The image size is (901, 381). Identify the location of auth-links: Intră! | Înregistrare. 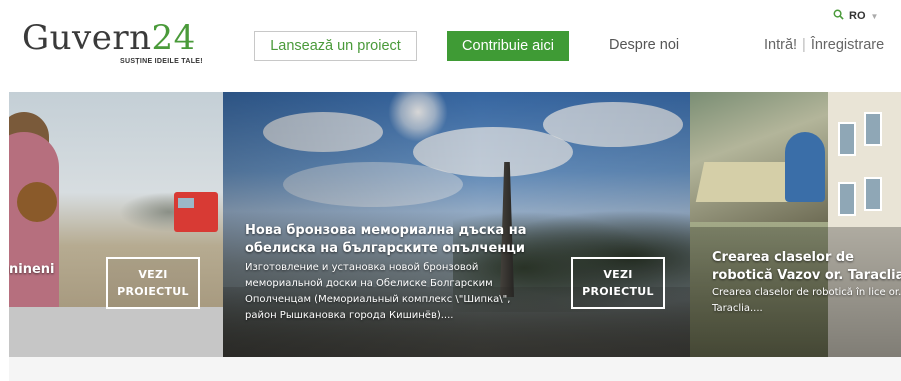
(824, 45).